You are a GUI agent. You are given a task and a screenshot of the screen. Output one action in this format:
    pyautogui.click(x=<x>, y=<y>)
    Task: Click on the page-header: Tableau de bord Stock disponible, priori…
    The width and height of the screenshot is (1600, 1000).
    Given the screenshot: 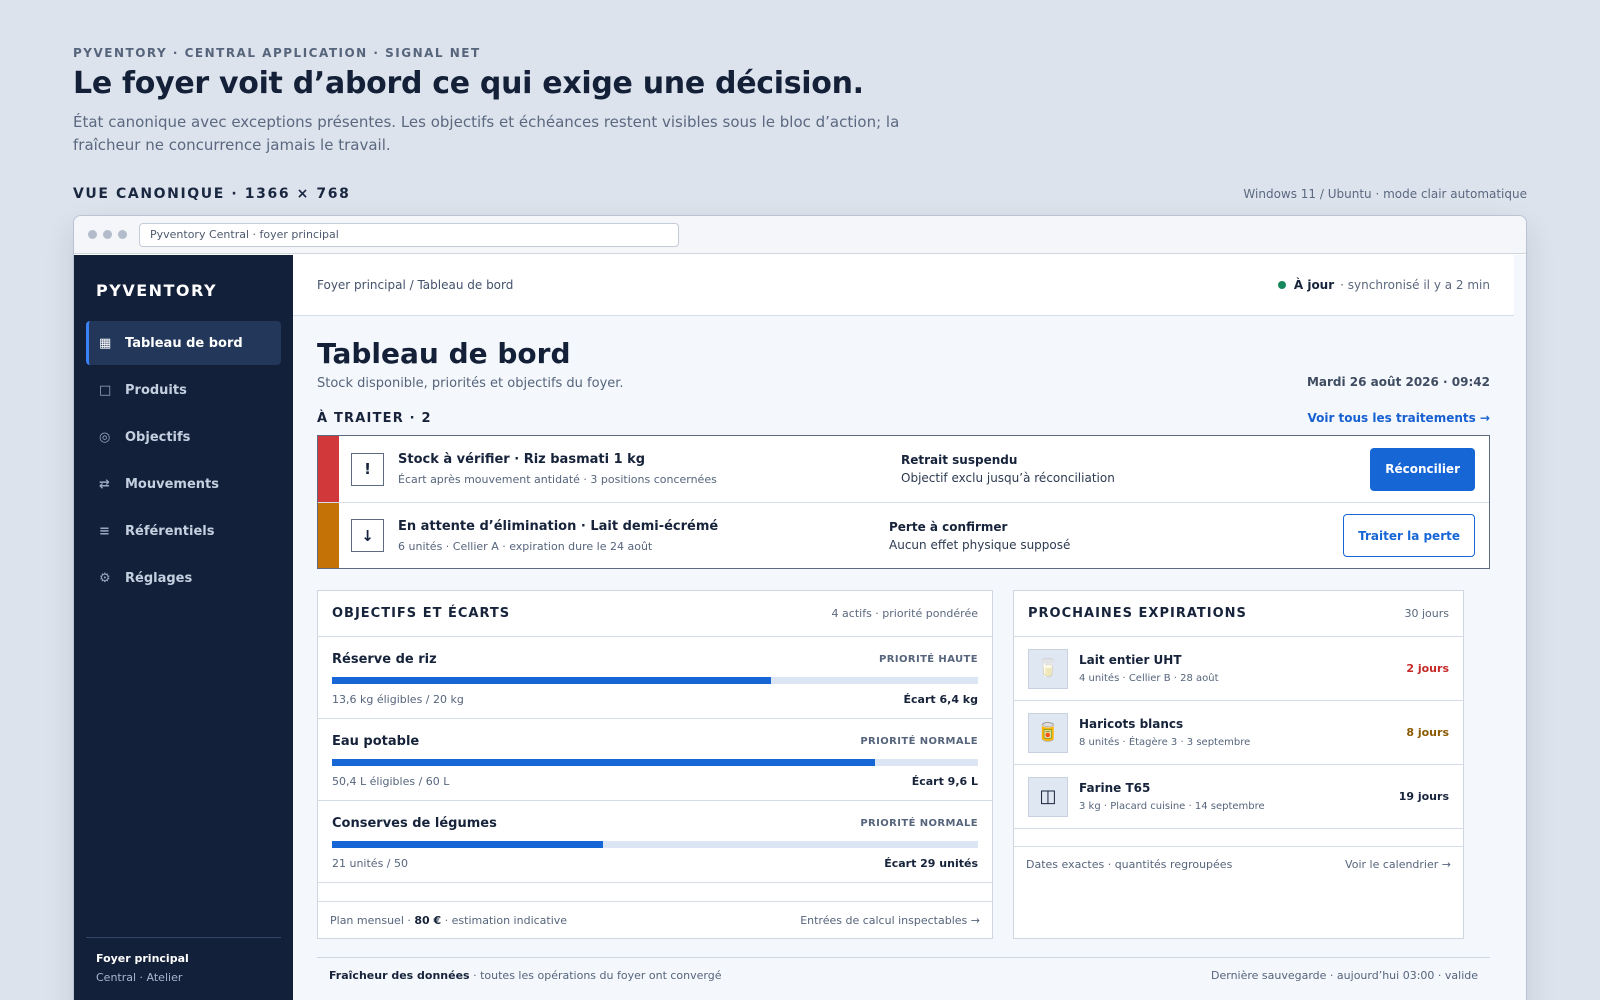 What is the action you would take?
    pyautogui.click(x=903, y=364)
    